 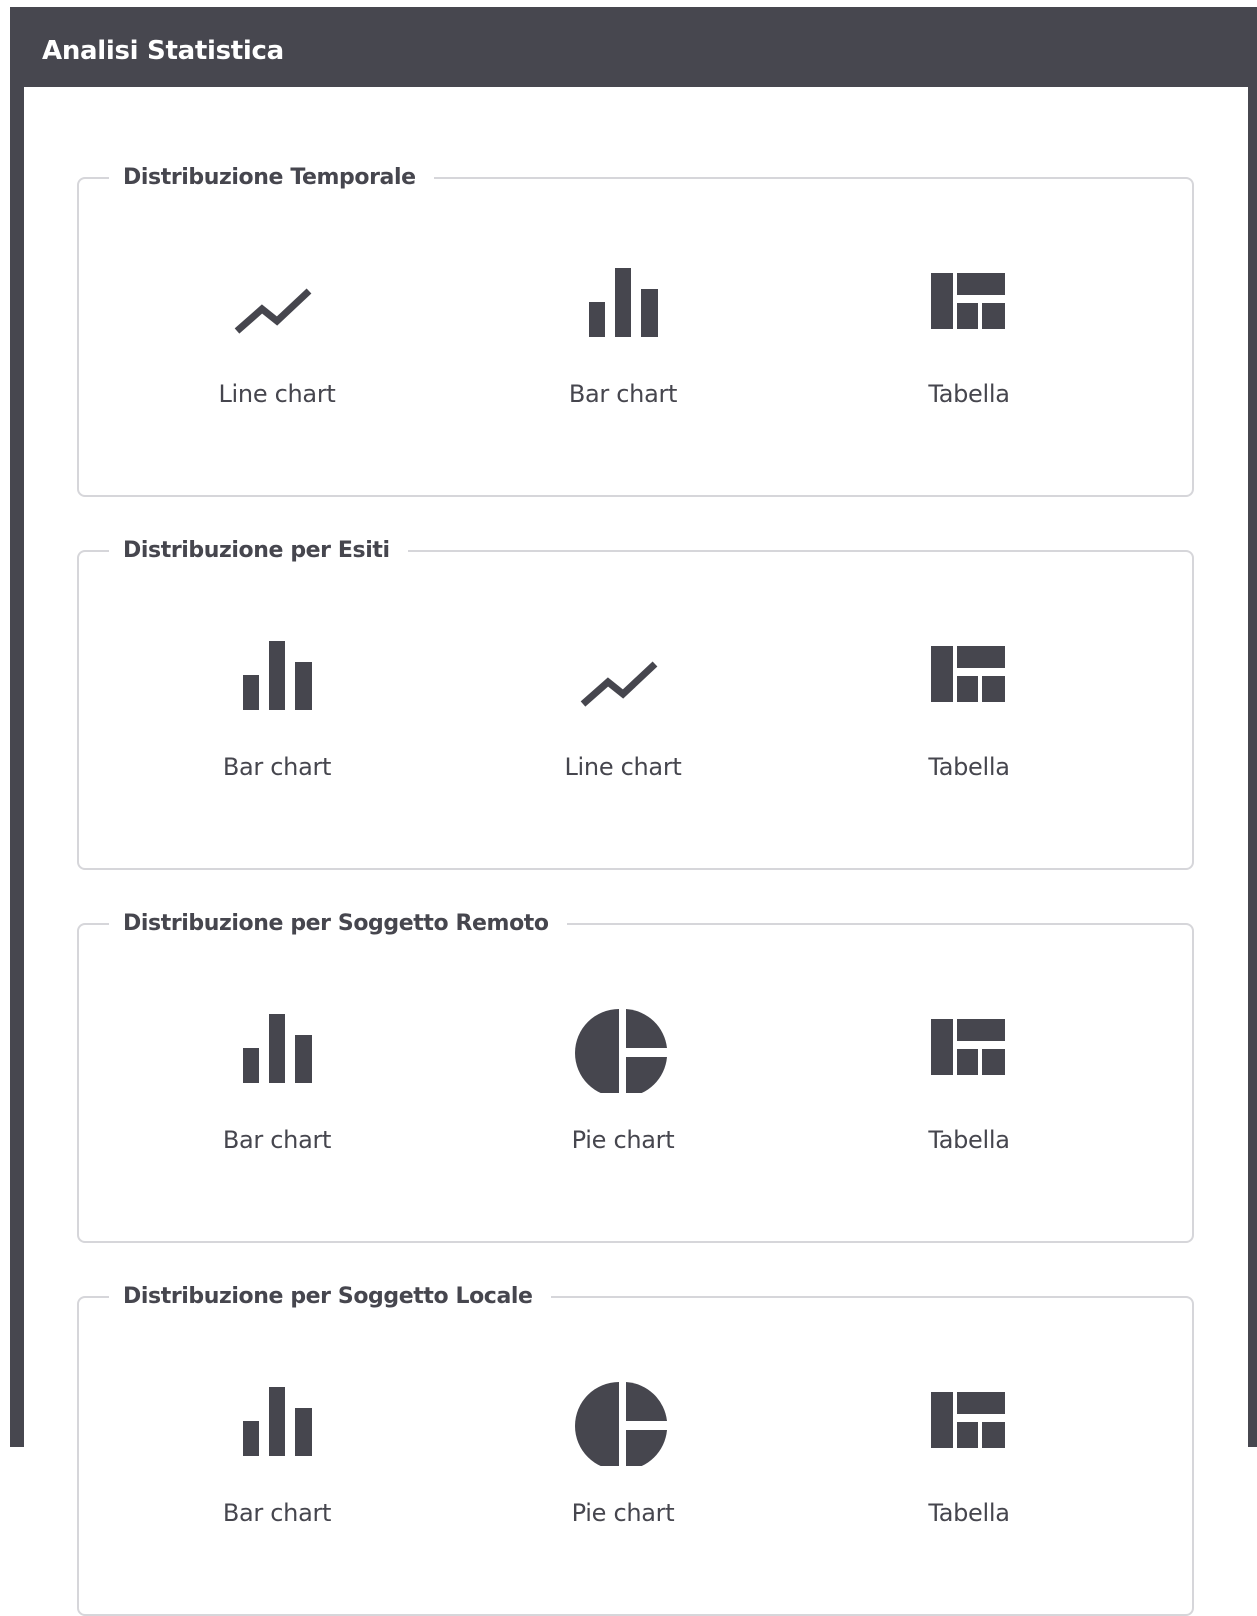 What do you see at coordinates (163, 51) in the screenshot?
I see `panel-title: Analisi Statistica` at bounding box center [163, 51].